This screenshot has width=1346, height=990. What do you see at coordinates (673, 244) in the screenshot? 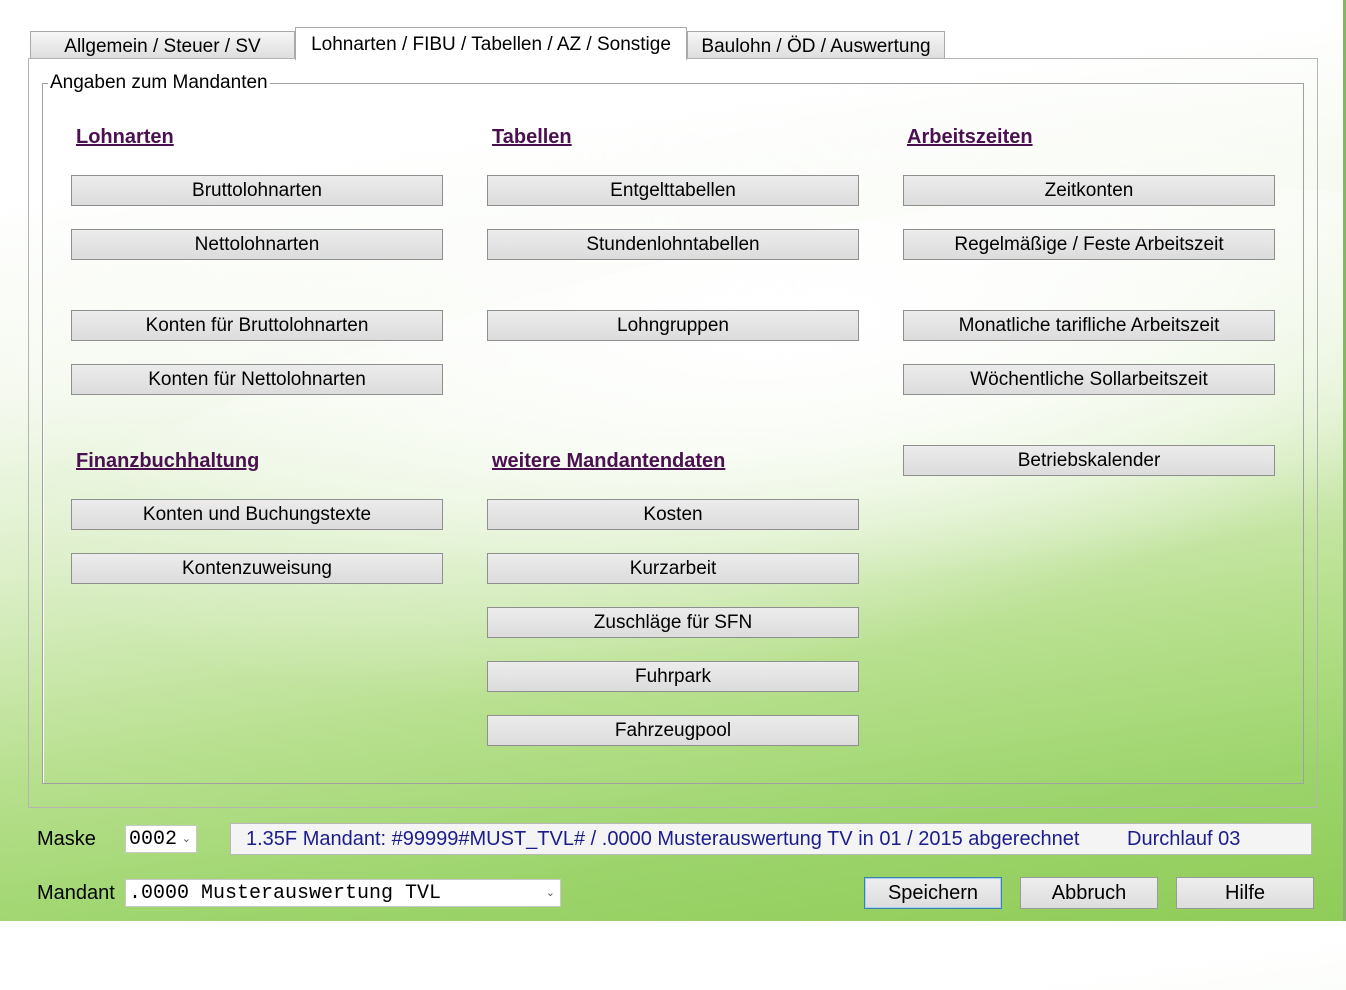
I see `stundenlohntabellen-button: Stundenlohntabellen` at bounding box center [673, 244].